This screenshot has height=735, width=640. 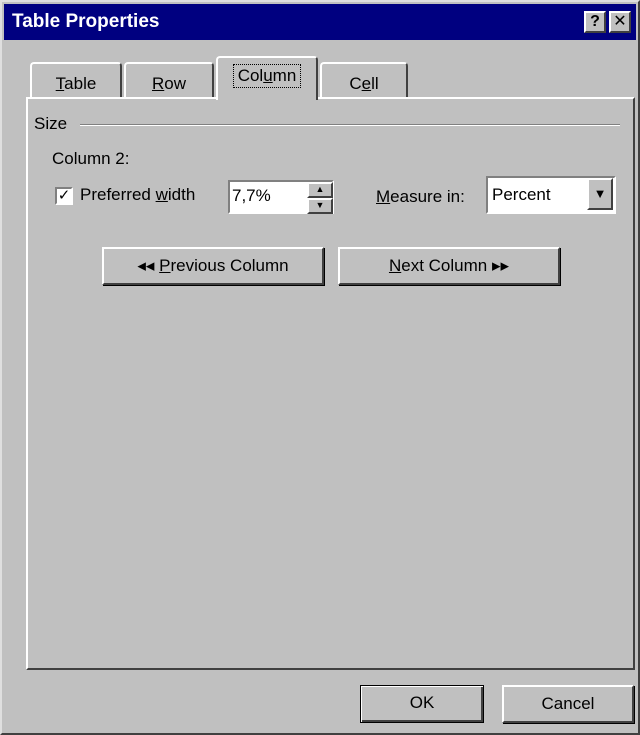 What do you see at coordinates (229, 265) in the screenshot?
I see `previous-column-label: revious Column` at bounding box center [229, 265].